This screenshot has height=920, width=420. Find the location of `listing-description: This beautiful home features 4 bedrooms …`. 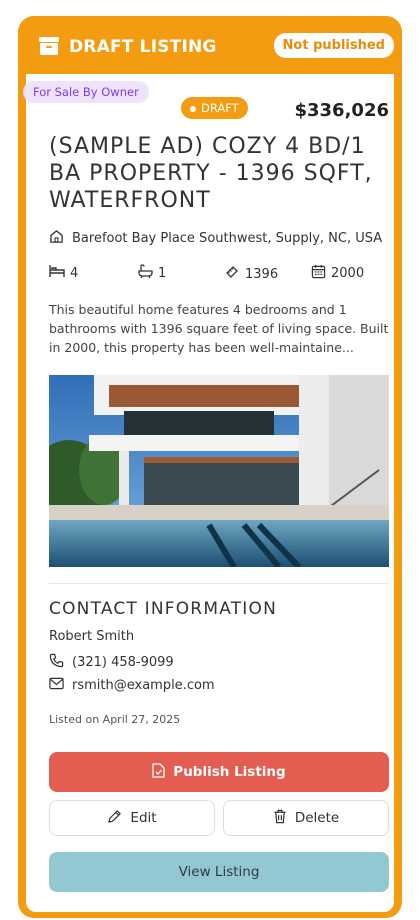

listing-description: This beautiful home features 4 bedrooms … is located at coordinates (219, 328).